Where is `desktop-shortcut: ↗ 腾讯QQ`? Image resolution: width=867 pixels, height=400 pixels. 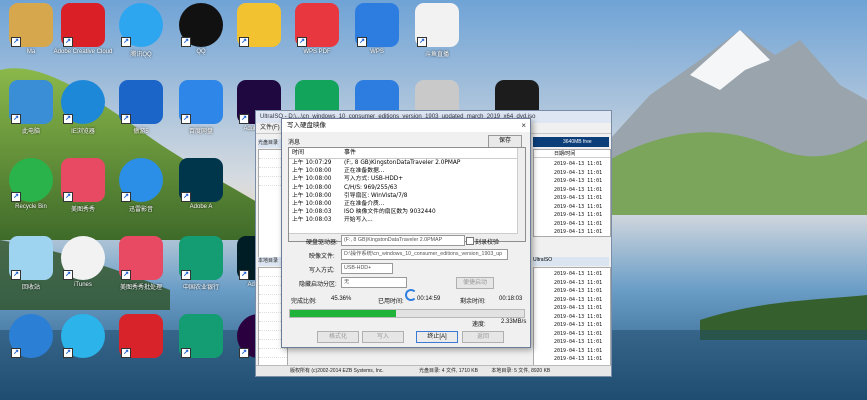 desktop-shortcut: ↗ 腾讯QQ is located at coordinates (141, 30).